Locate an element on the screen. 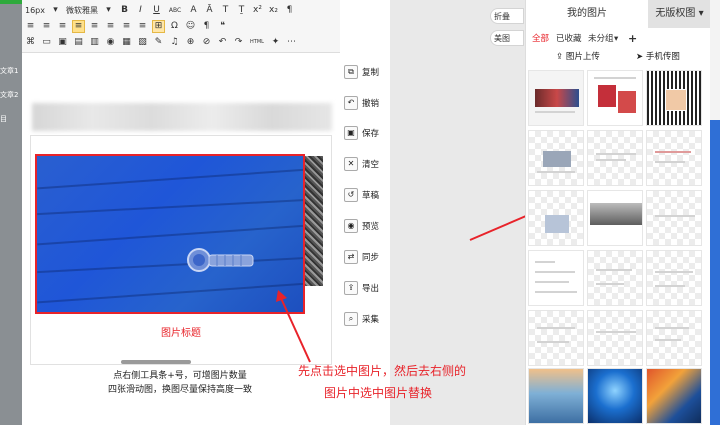 The image size is (720, 425). filter-all: 全部 is located at coordinates (540, 39).